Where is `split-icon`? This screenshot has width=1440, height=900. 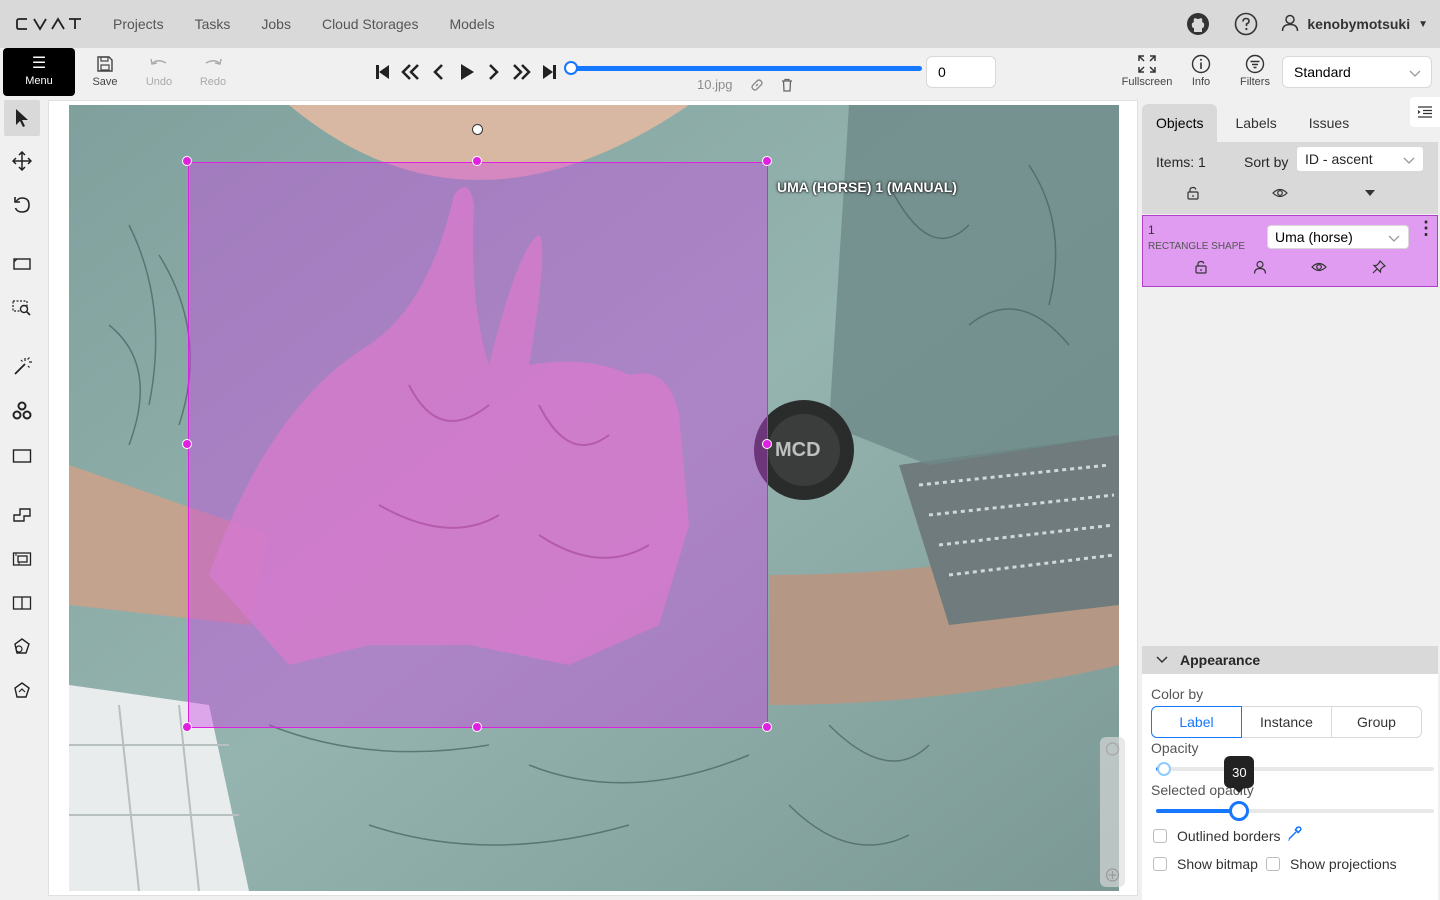
split-icon is located at coordinates (22, 603).